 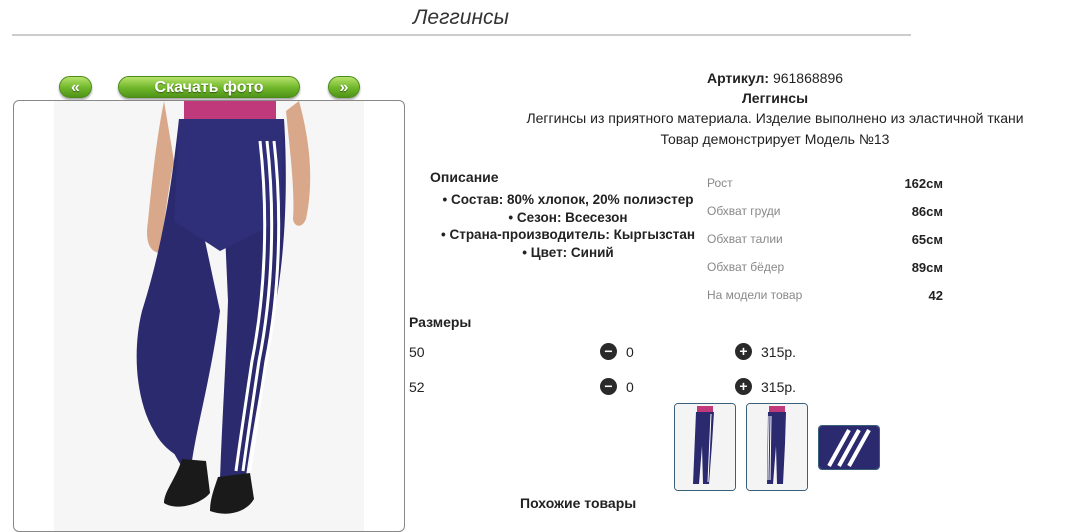 I want to click on measurement-value: 162см, so click(x=923, y=183).